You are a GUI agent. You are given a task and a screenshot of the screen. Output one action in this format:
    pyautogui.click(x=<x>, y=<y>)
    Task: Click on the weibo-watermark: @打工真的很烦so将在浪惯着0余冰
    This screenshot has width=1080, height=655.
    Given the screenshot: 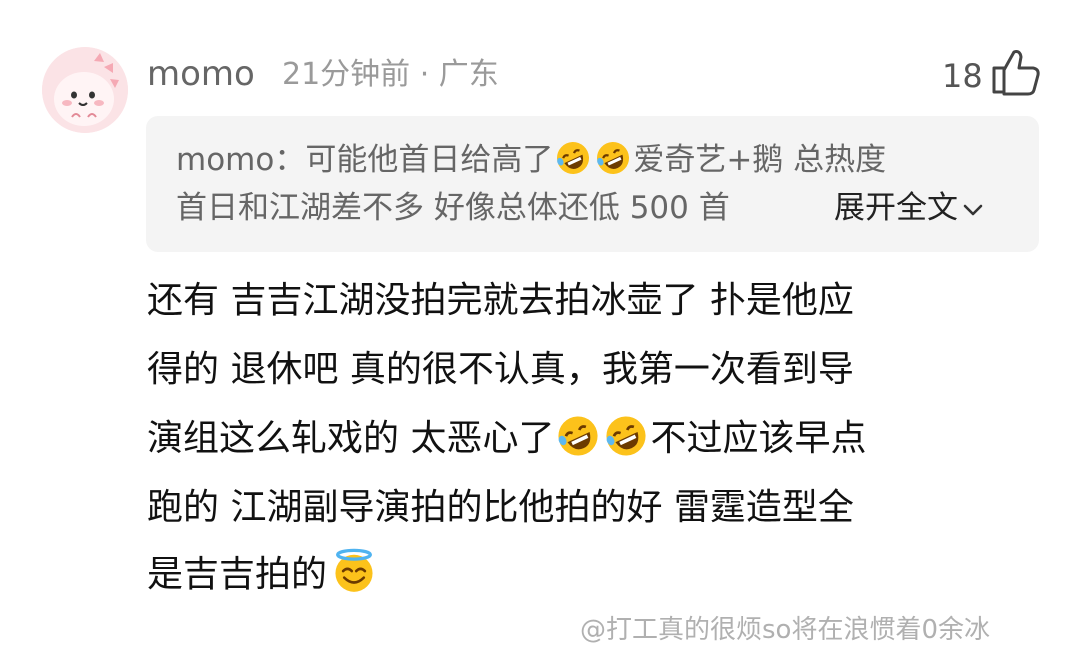 What is the action you would take?
    pyautogui.click(x=785, y=630)
    